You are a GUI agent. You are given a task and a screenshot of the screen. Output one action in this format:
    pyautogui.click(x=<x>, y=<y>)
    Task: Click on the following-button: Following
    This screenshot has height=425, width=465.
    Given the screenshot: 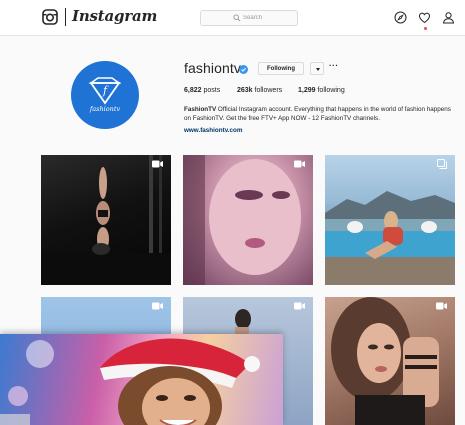 What is the action you would take?
    pyautogui.click(x=281, y=68)
    